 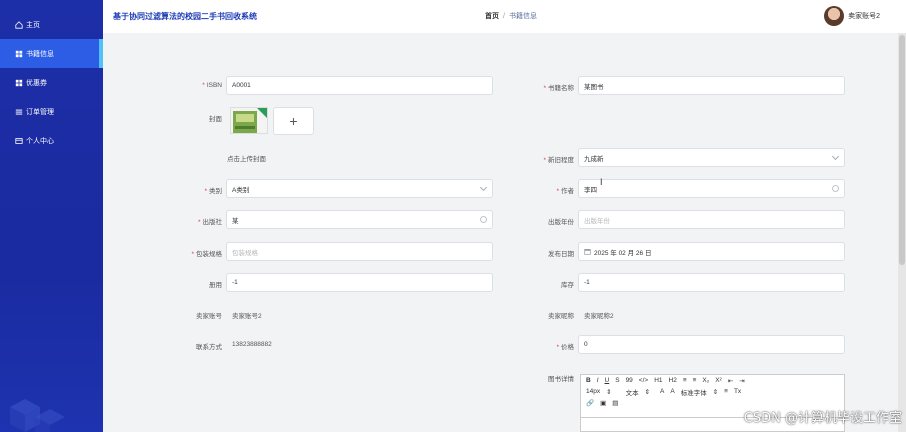 I want to click on sidebar-item-label: 订单管理, so click(x=40, y=112).